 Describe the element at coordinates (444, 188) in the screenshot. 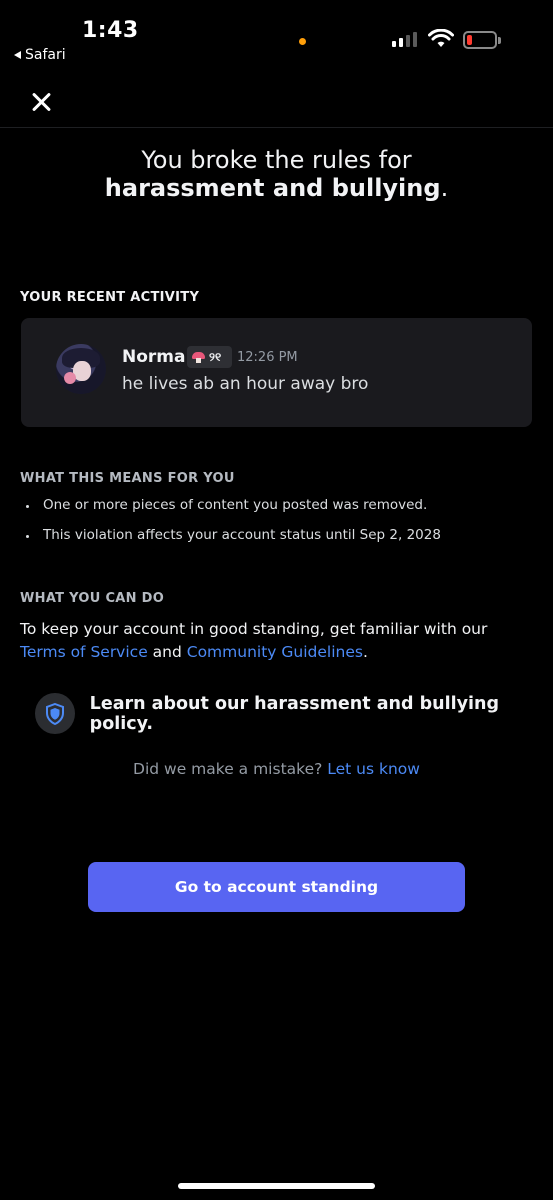

I see `title-suffix: .` at that location.